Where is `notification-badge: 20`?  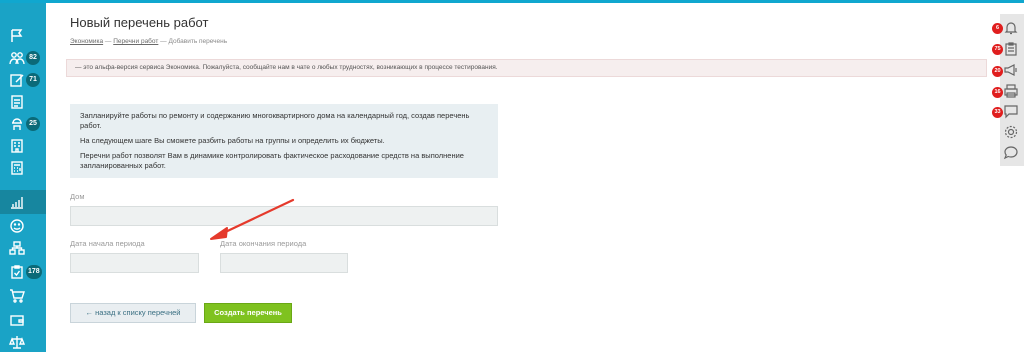 notification-badge: 20 is located at coordinates (997, 71).